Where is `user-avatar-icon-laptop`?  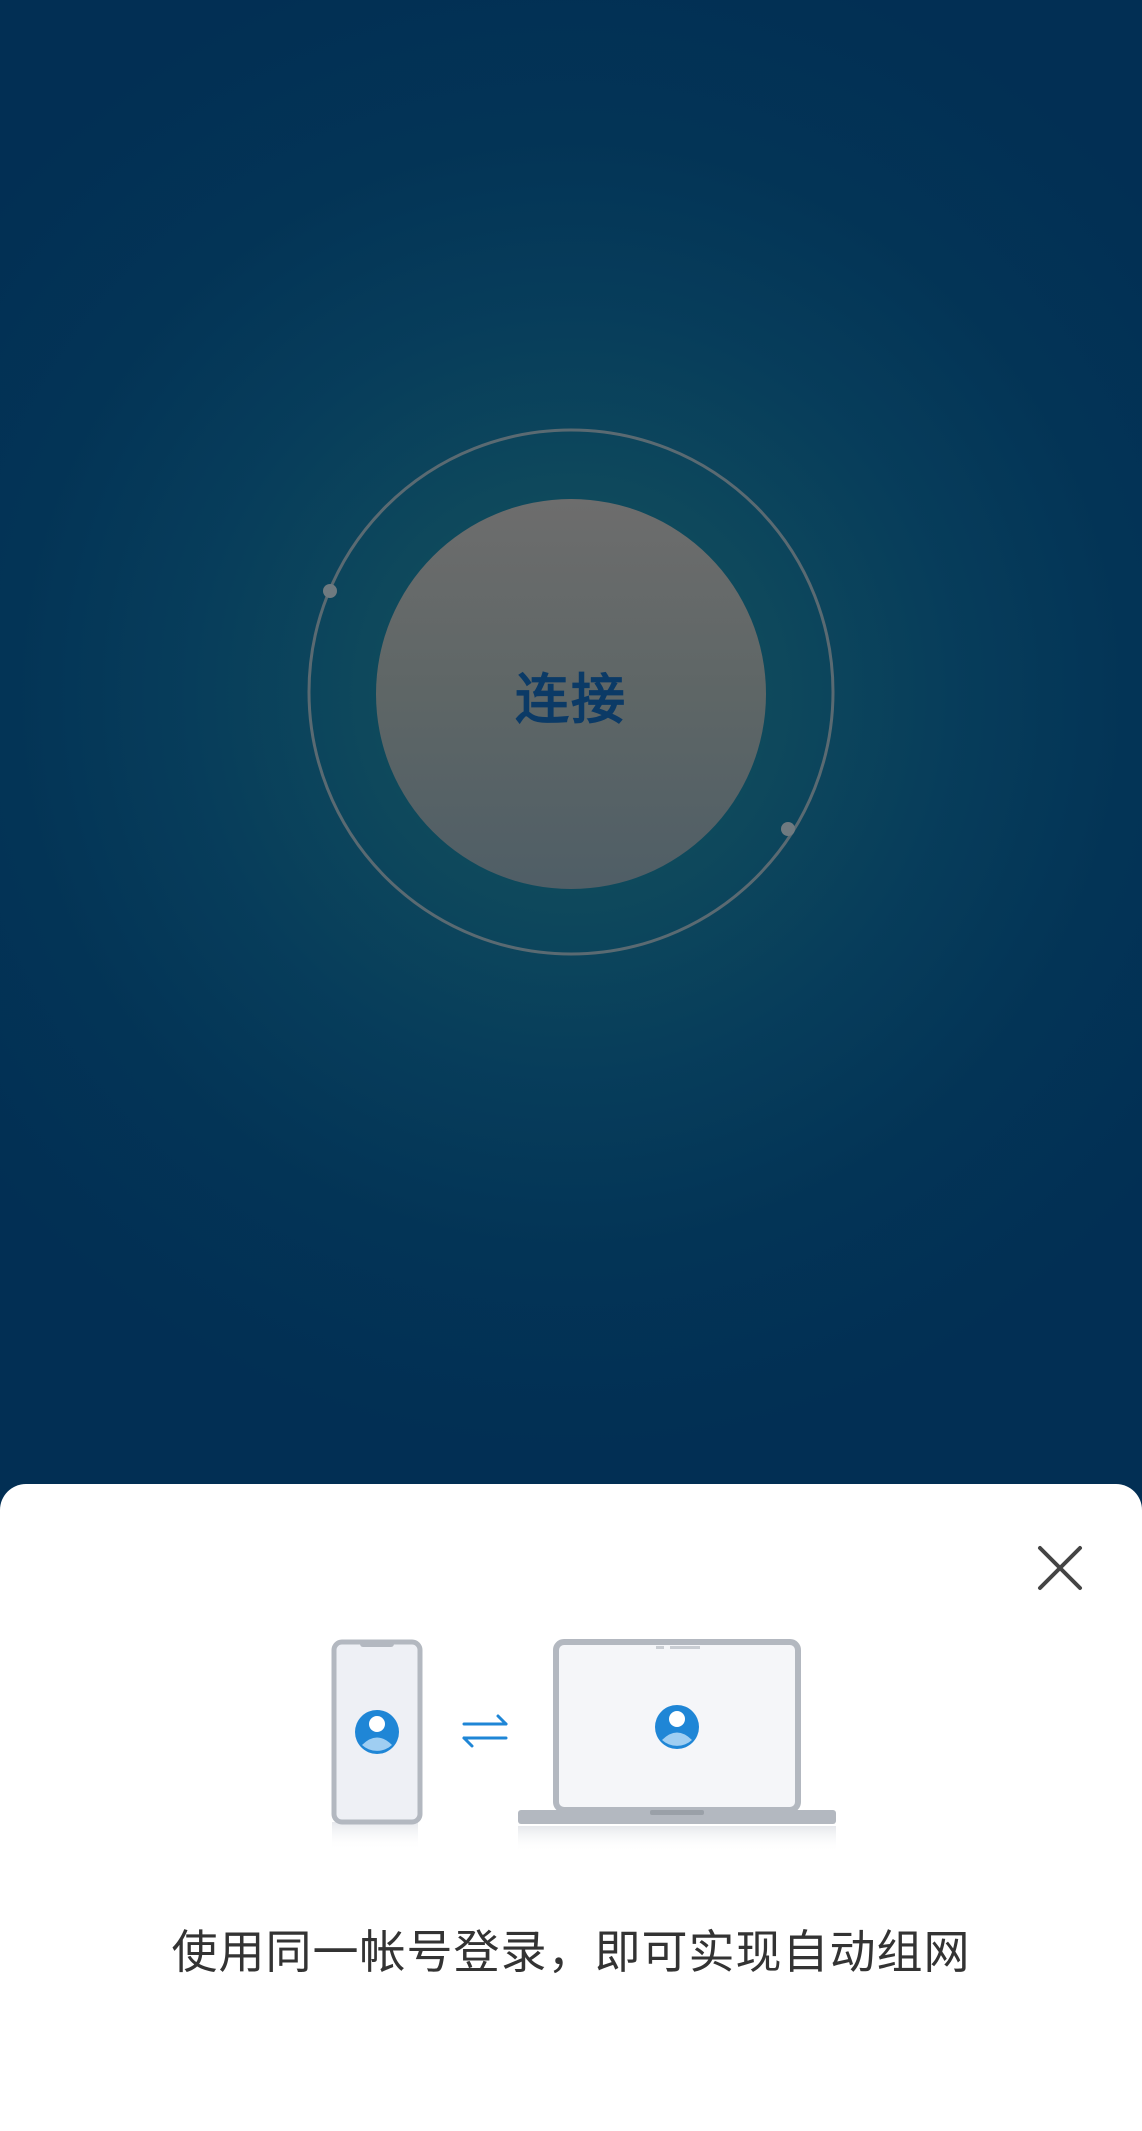 user-avatar-icon-laptop is located at coordinates (677, 1727).